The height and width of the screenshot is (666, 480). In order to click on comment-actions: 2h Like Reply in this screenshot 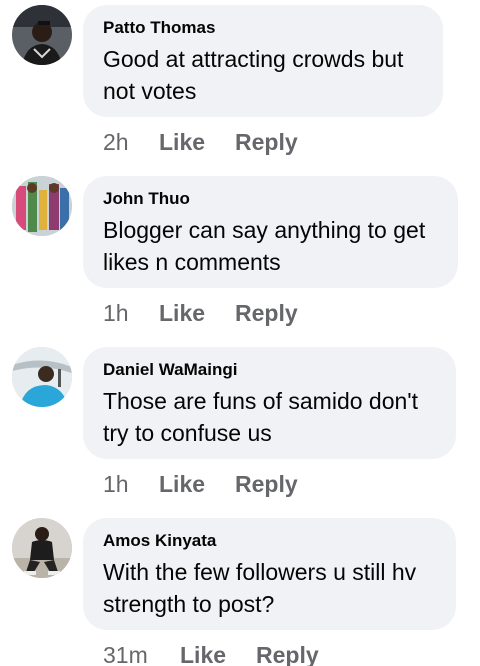, I will do `click(200, 142)`.